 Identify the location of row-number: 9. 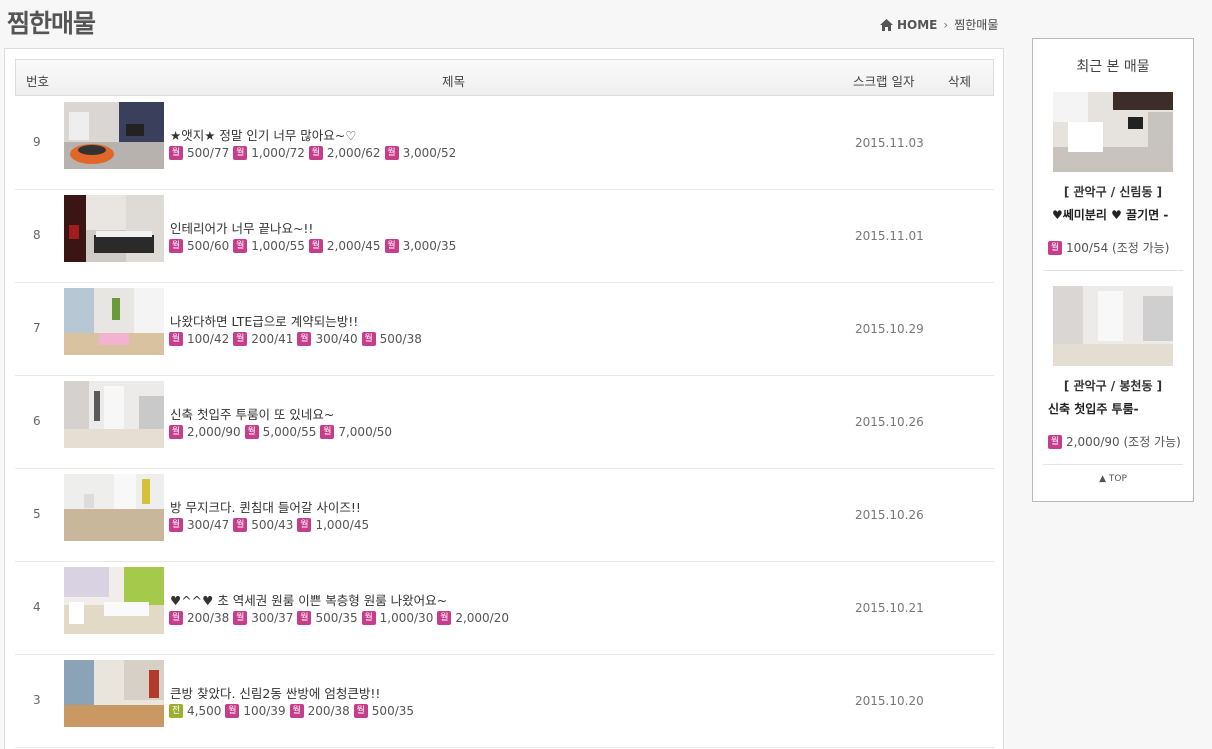
(37, 142).